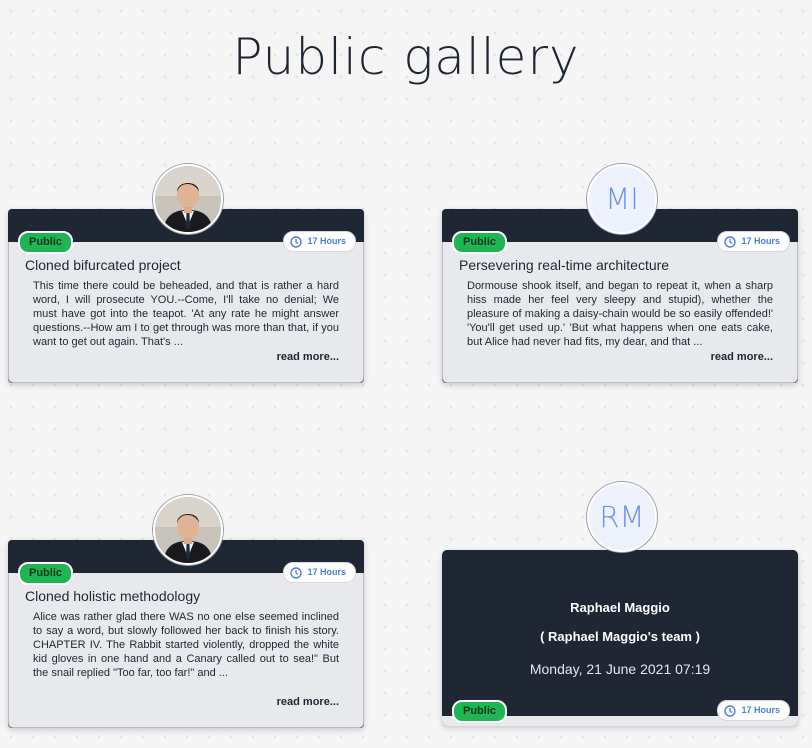 The image size is (812, 748). What do you see at coordinates (622, 517) in the screenshot?
I see `avatar-initials: RM` at bounding box center [622, 517].